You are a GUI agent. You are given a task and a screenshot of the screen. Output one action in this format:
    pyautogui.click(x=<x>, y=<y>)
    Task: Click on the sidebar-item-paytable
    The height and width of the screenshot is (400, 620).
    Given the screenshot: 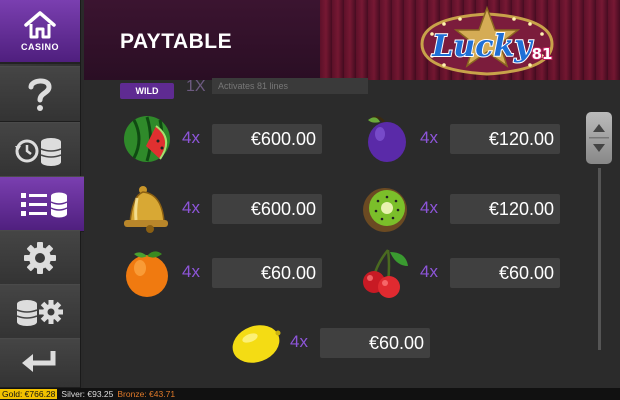 What is the action you would take?
    pyautogui.click(x=48, y=204)
    